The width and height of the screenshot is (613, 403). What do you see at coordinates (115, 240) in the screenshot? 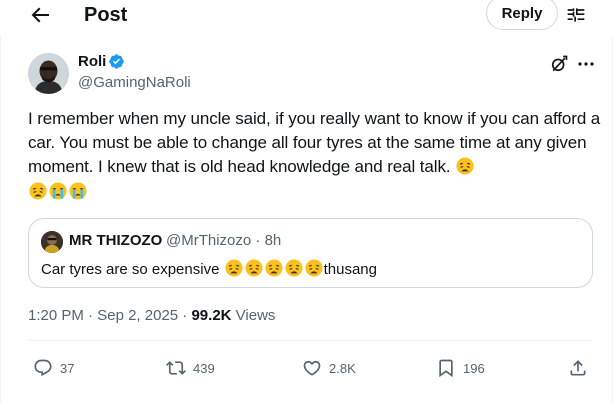
I see `quoted-author-name: MR THIZOZO` at bounding box center [115, 240].